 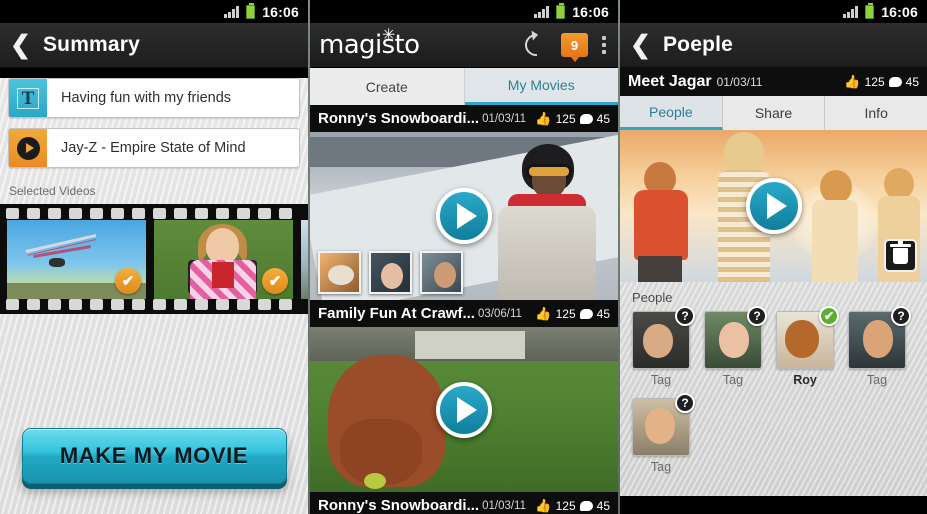 What do you see at coordinates (387, 86) in the screenshot?
I see `tab-create: Create` at bounding box center [387, 86].